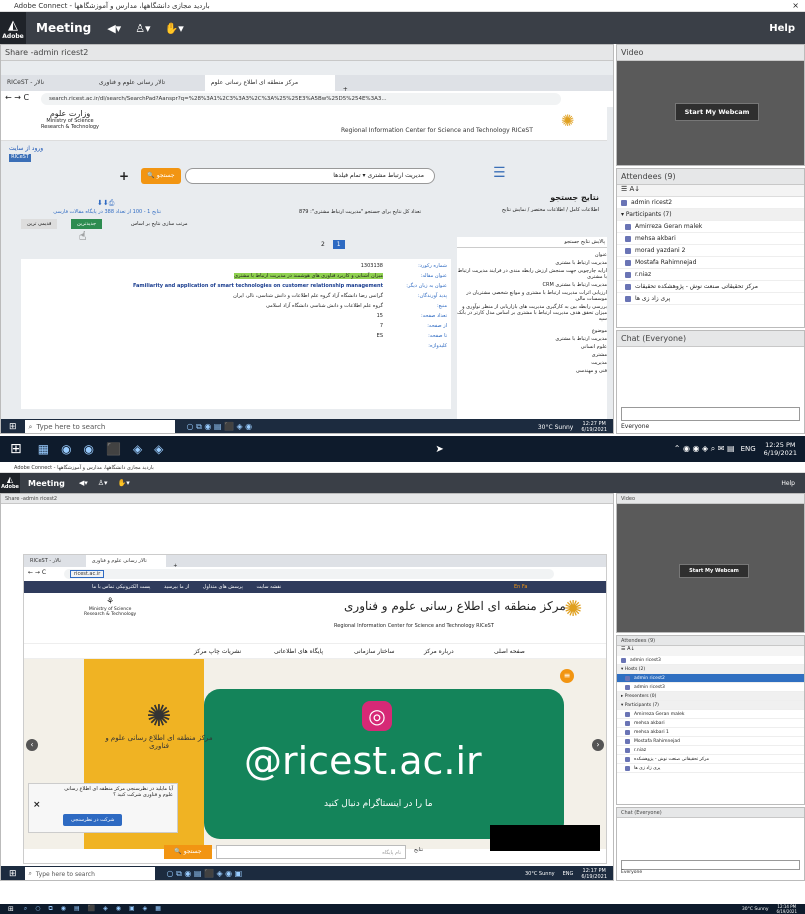 This screenshot has height=914, width=805. I want to click on sort-newest-button: جدیدترین, so click(87, 224).